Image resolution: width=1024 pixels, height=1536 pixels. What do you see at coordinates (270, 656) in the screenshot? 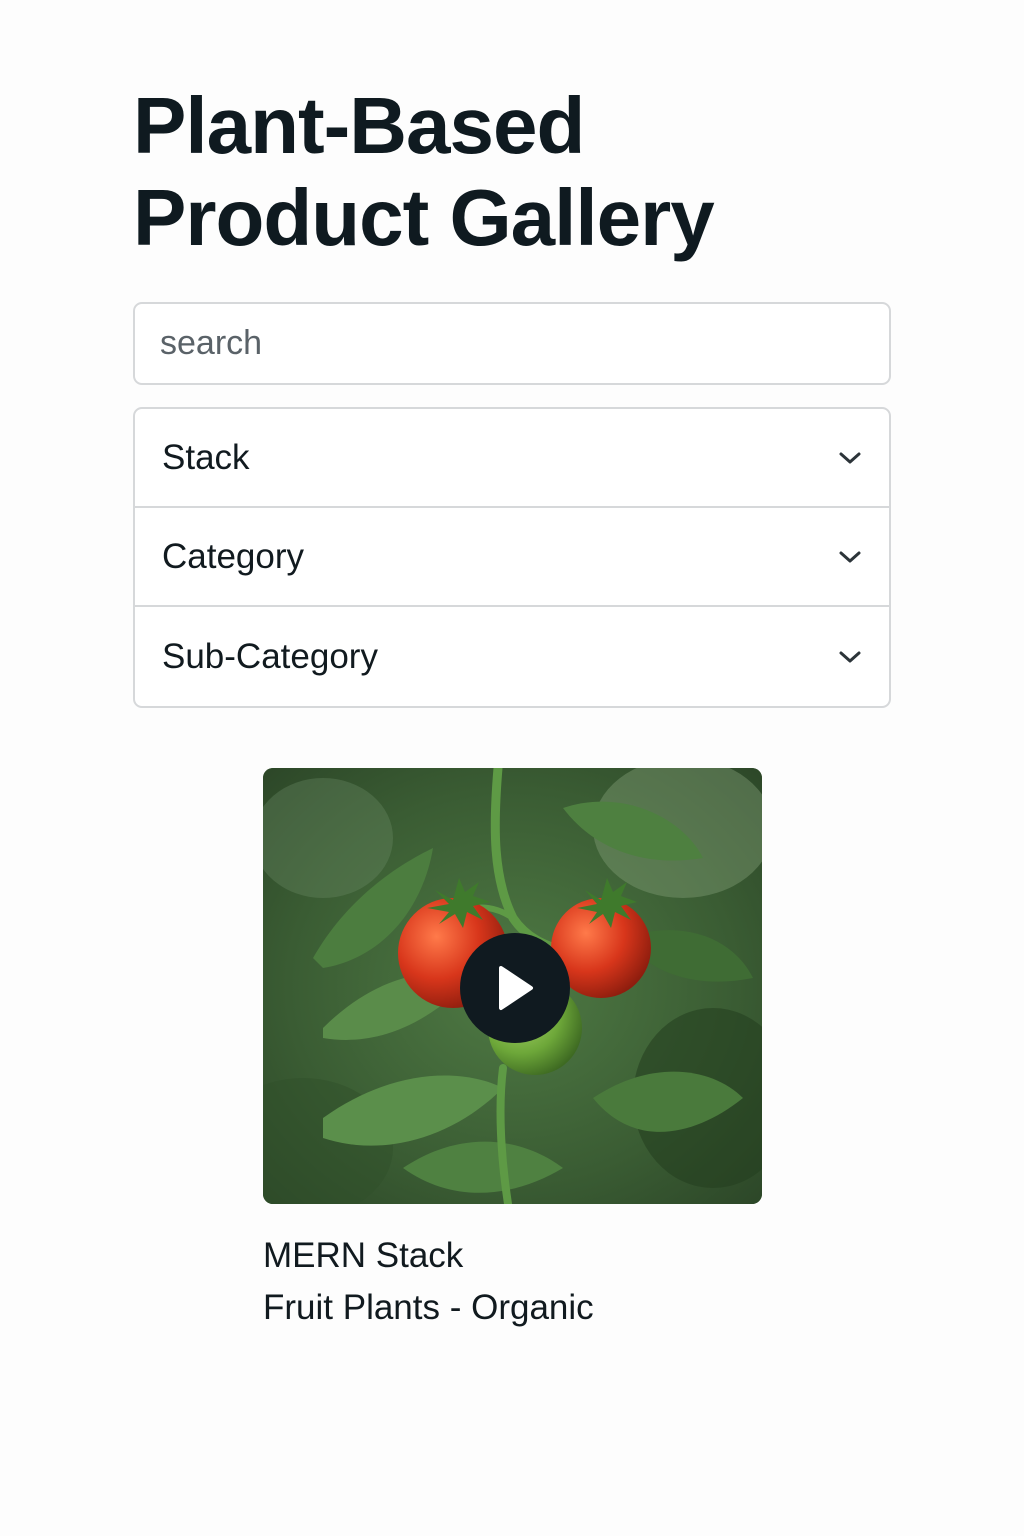
I see `subcategory-dropdown-label: Sub-Category` at bounding box center [270, 656].